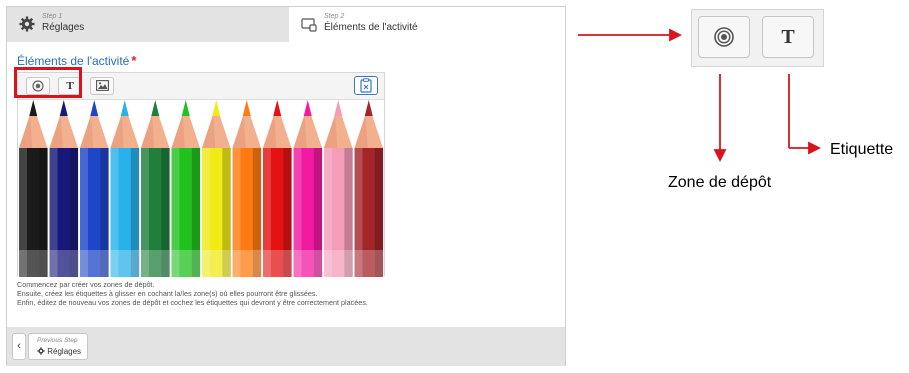 This screenshot has width=909, height=373. I want to click on step-2-tab: Step 2 Éléments de l'activité, so click(427, 24).